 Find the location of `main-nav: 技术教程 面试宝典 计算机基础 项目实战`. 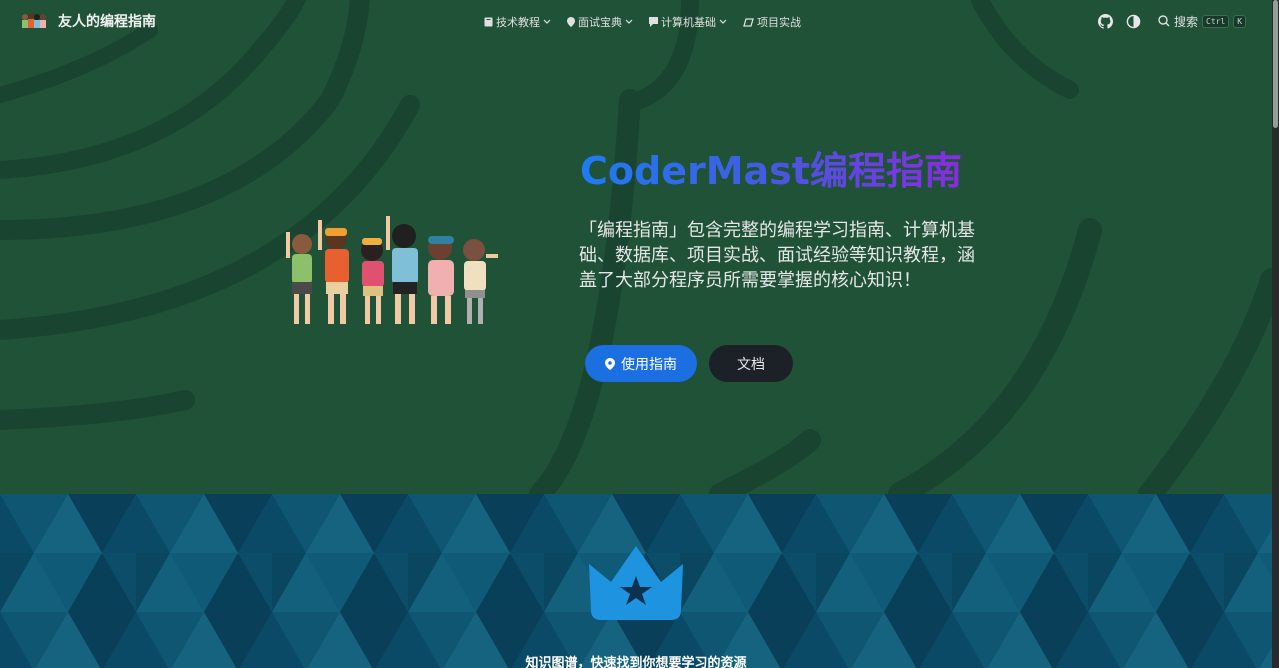

main-nav: 技术教程 面试宝典 计算机基础 项目实战 is located at coordinates (642, 22).